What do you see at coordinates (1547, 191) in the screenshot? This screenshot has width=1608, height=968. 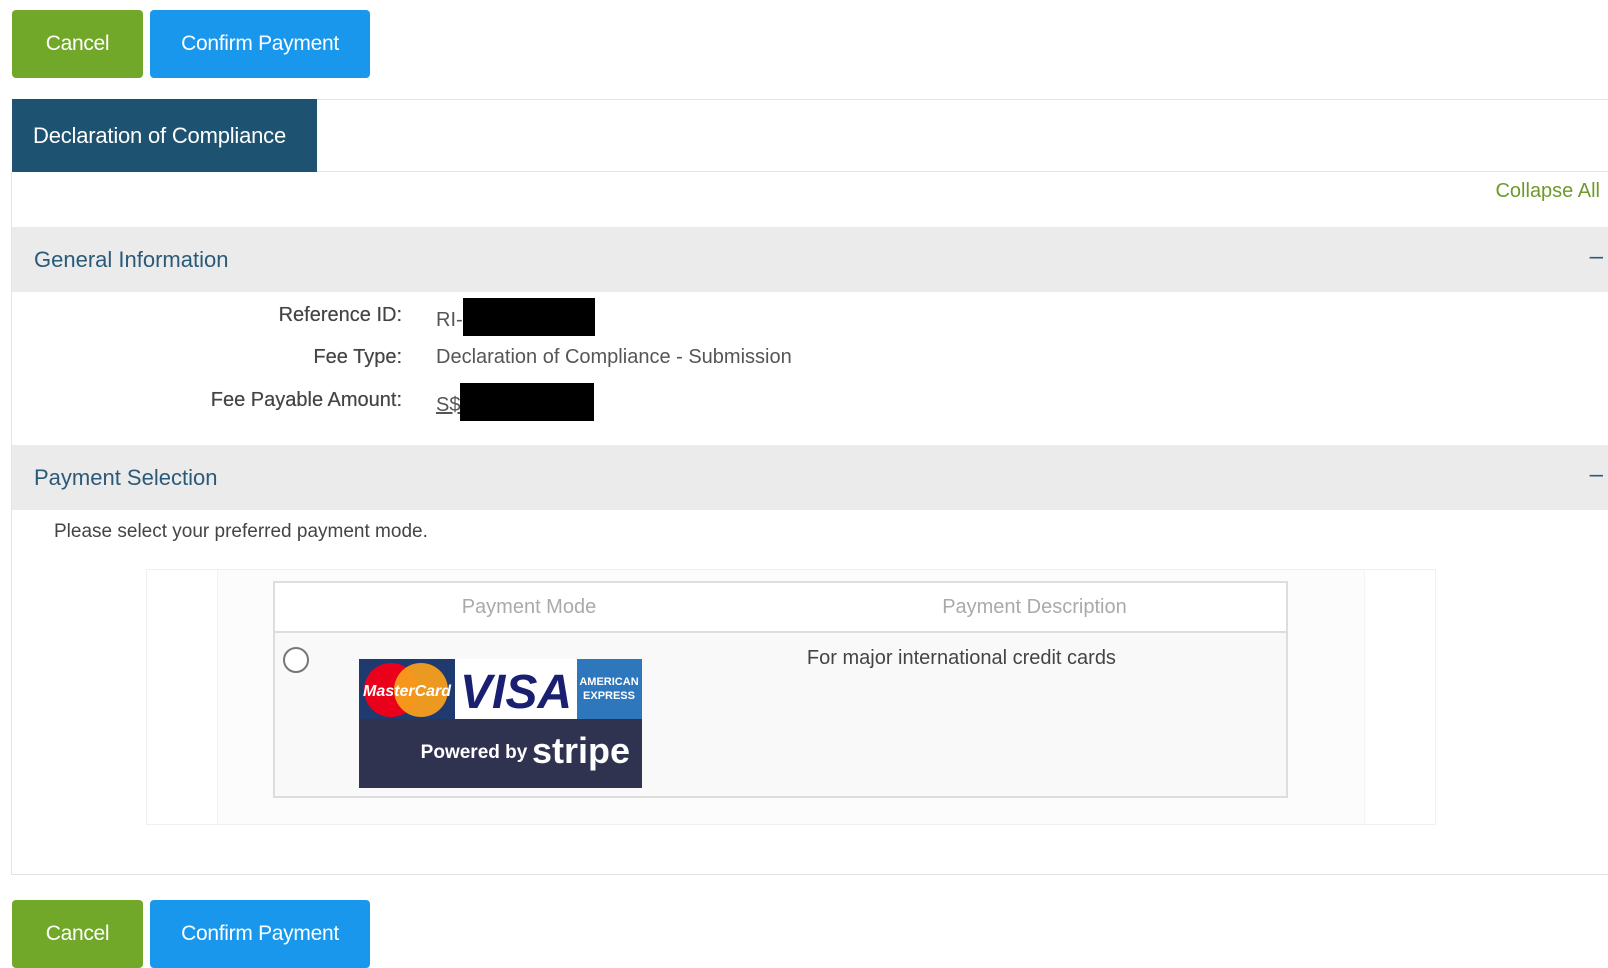 I see `collapse-all-link: Collapse All` at bounding box center [1547, 191].